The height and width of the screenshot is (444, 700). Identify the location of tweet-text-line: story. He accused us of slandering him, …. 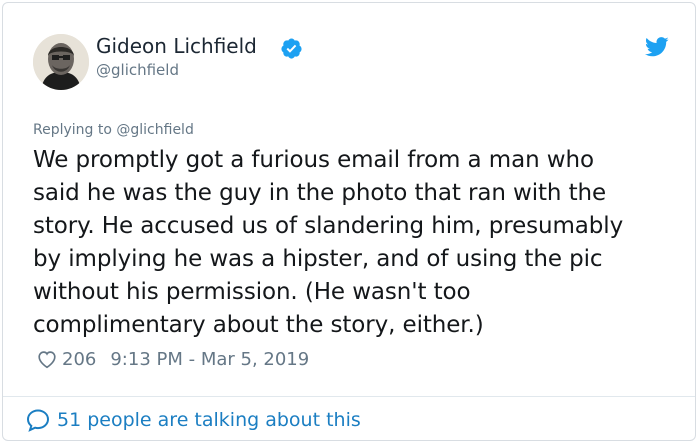
(328, 226).